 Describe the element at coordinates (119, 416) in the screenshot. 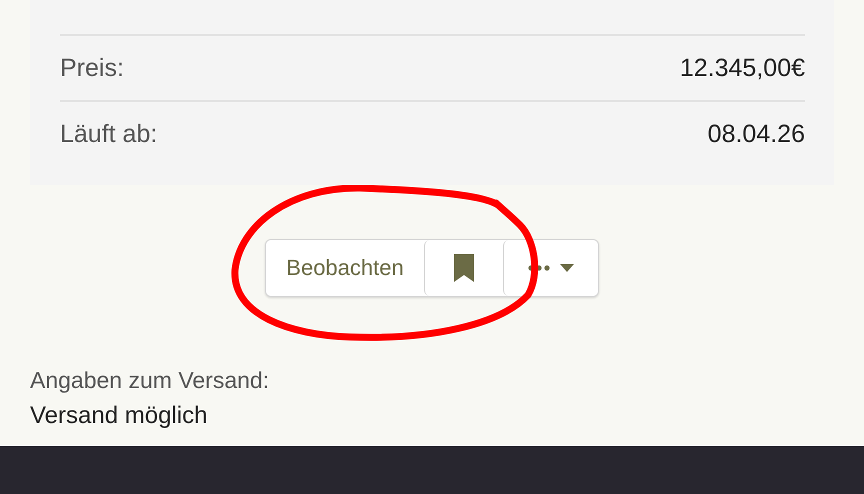

I see `shipping-text: Versand möglich` at that location.